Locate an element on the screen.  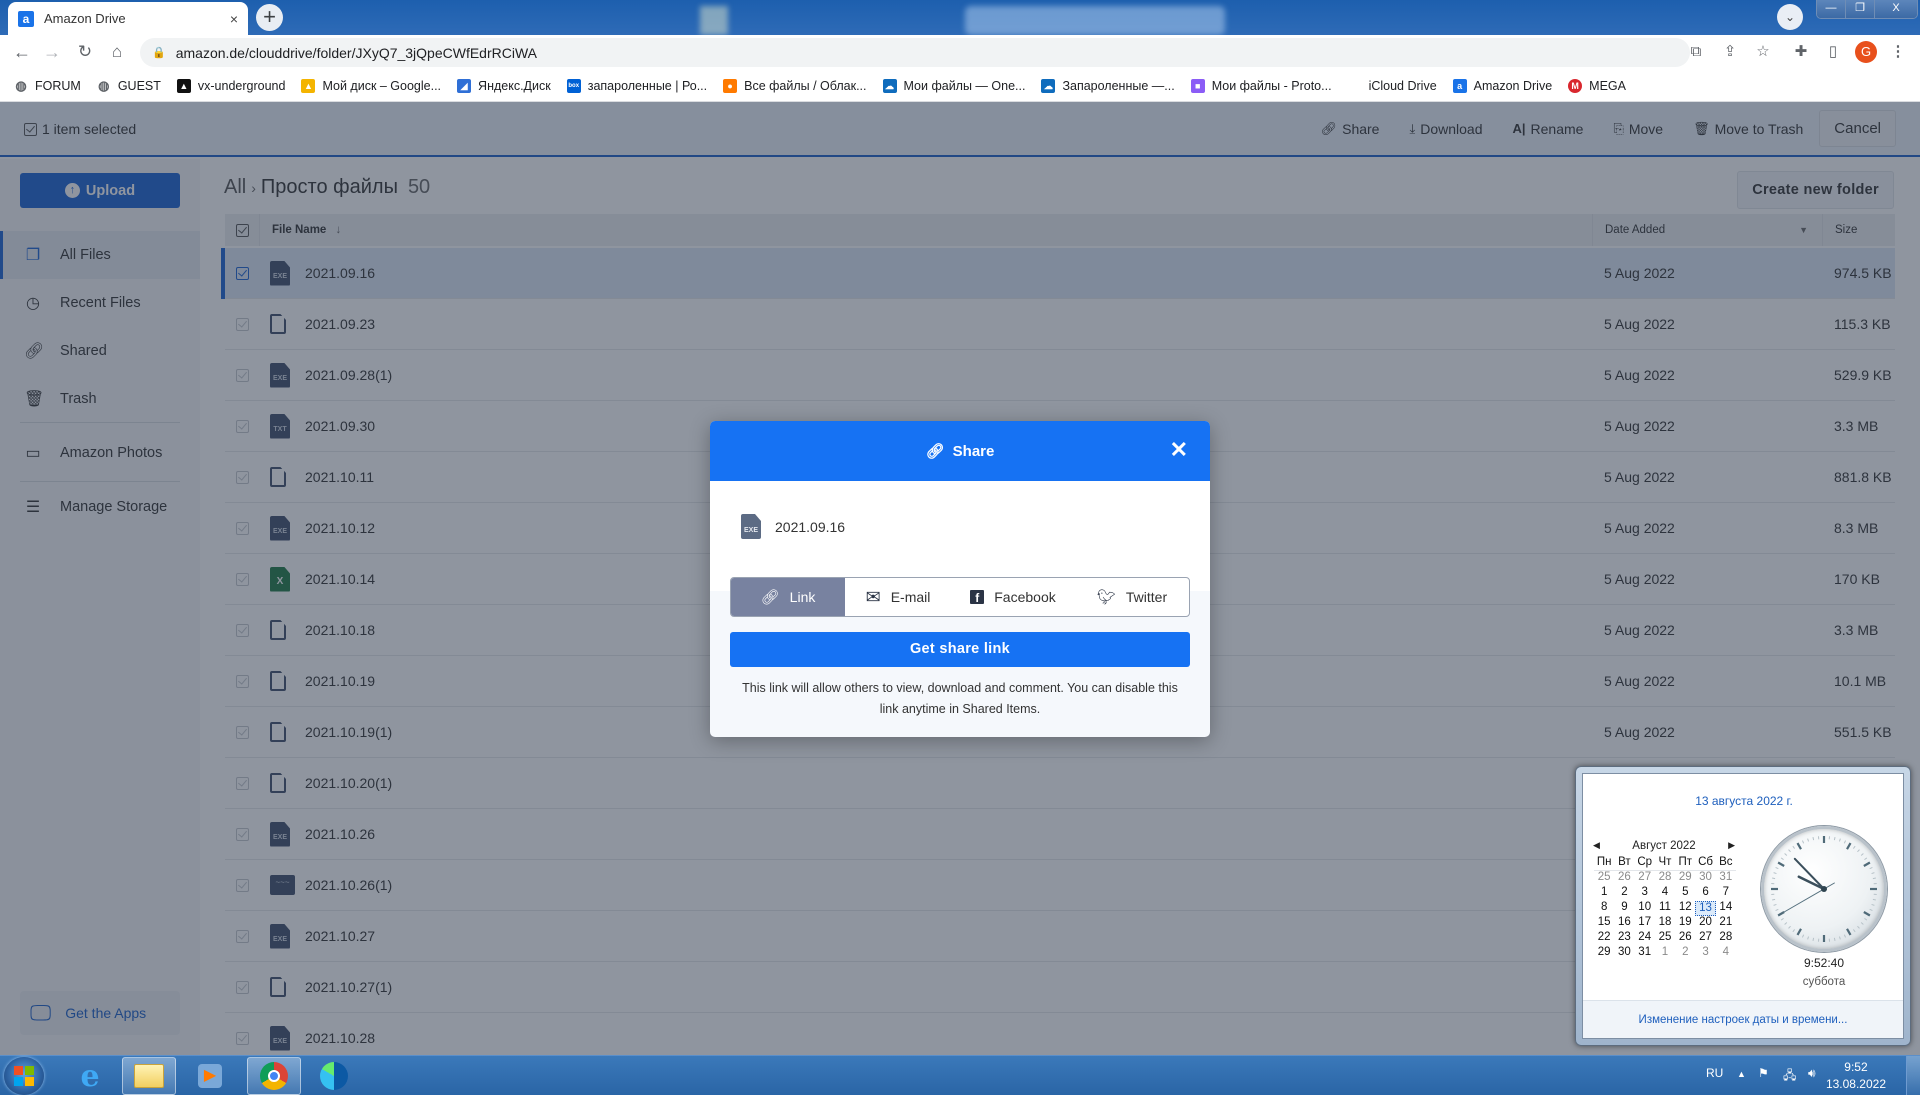
show-hidden-icons-arrow: ▲ is located at coordinates (1741, 1074).